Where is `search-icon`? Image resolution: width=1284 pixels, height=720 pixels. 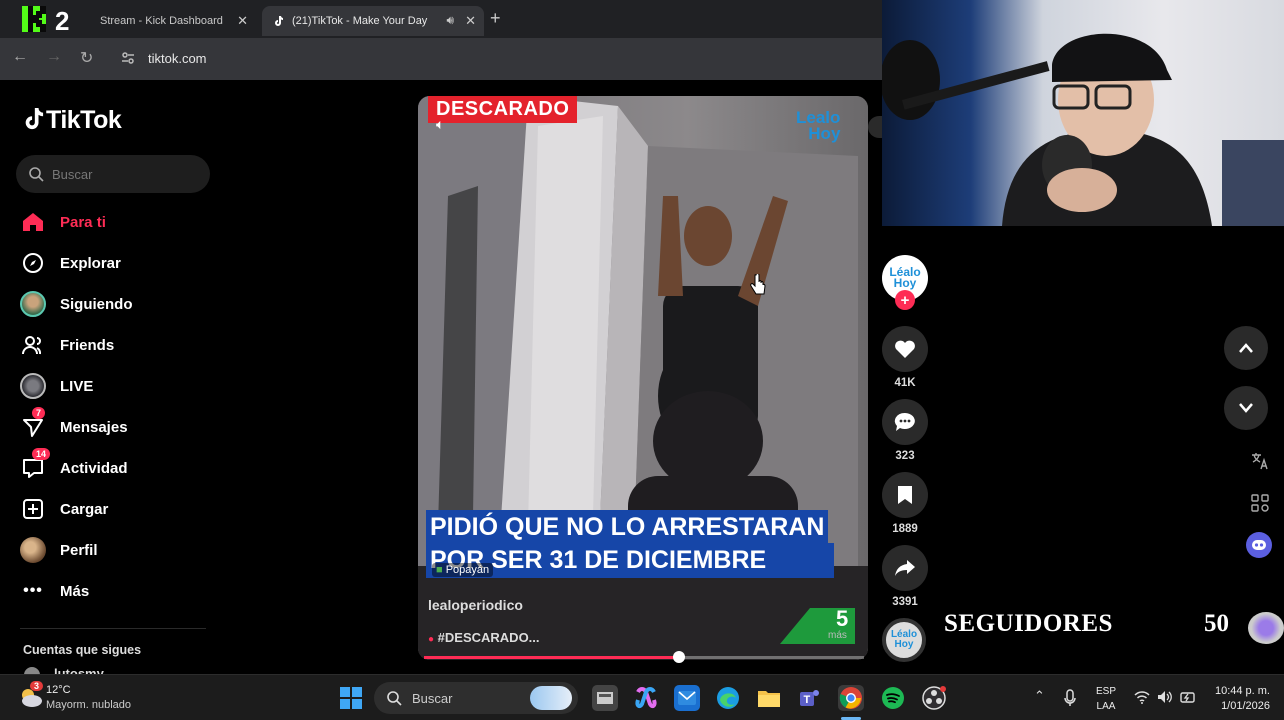 search-icon is located at coordinates (394, 698).